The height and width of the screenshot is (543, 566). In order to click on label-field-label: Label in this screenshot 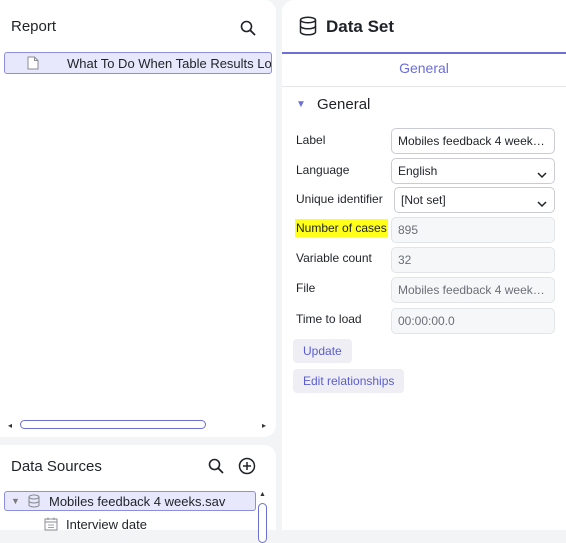, I will do `click(311, 140)`.